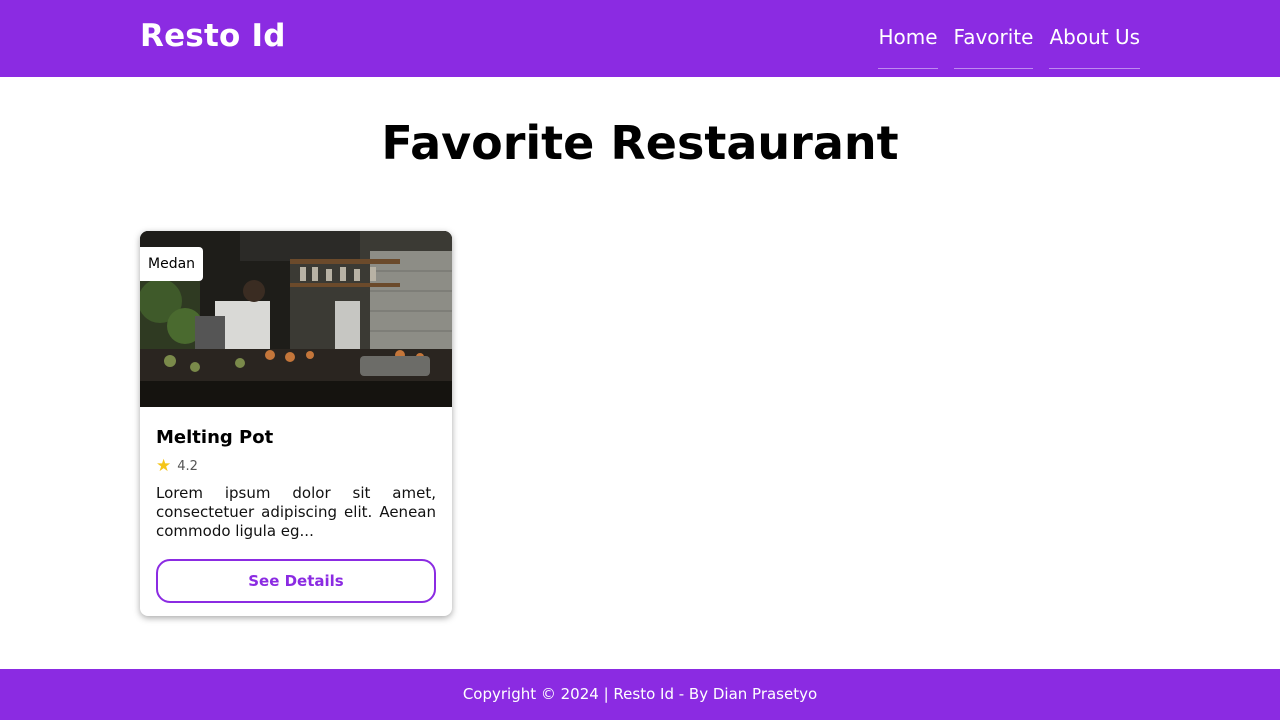 The height and width of the screenshot is (720, 1280). What do you see at coordinates (993, 34) in the screenshot?
I see `nav-link-favorite: Favorite` at bounding box center [993, 34].